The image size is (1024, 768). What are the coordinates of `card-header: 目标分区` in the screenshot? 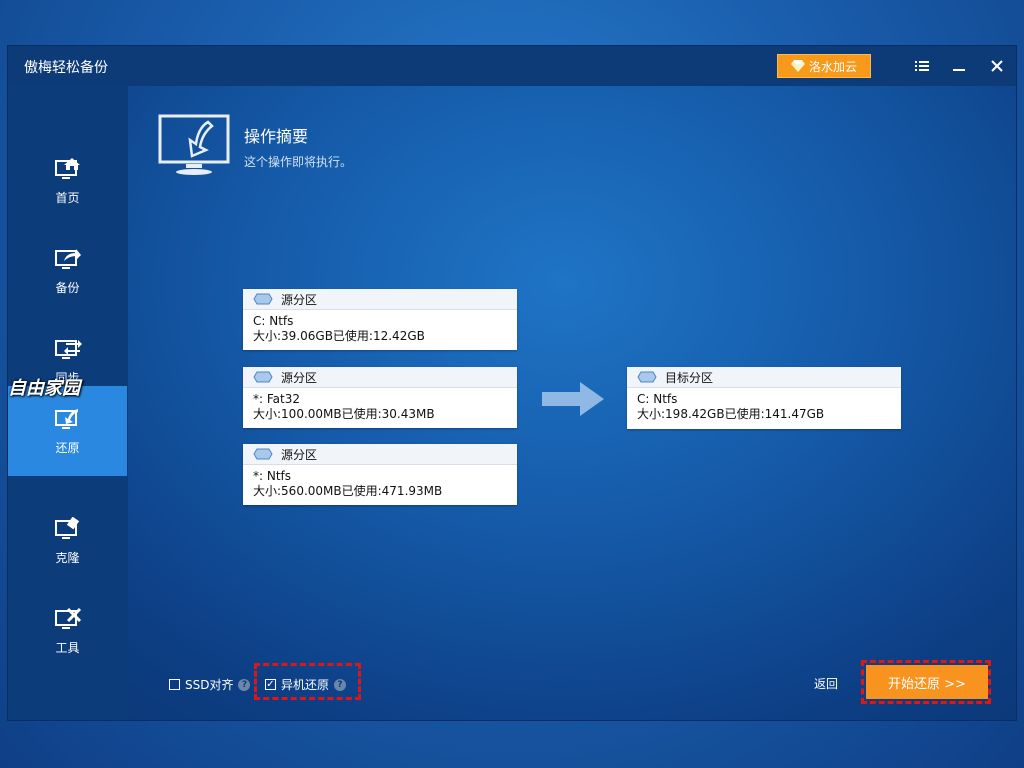 It's located at (689, 377).